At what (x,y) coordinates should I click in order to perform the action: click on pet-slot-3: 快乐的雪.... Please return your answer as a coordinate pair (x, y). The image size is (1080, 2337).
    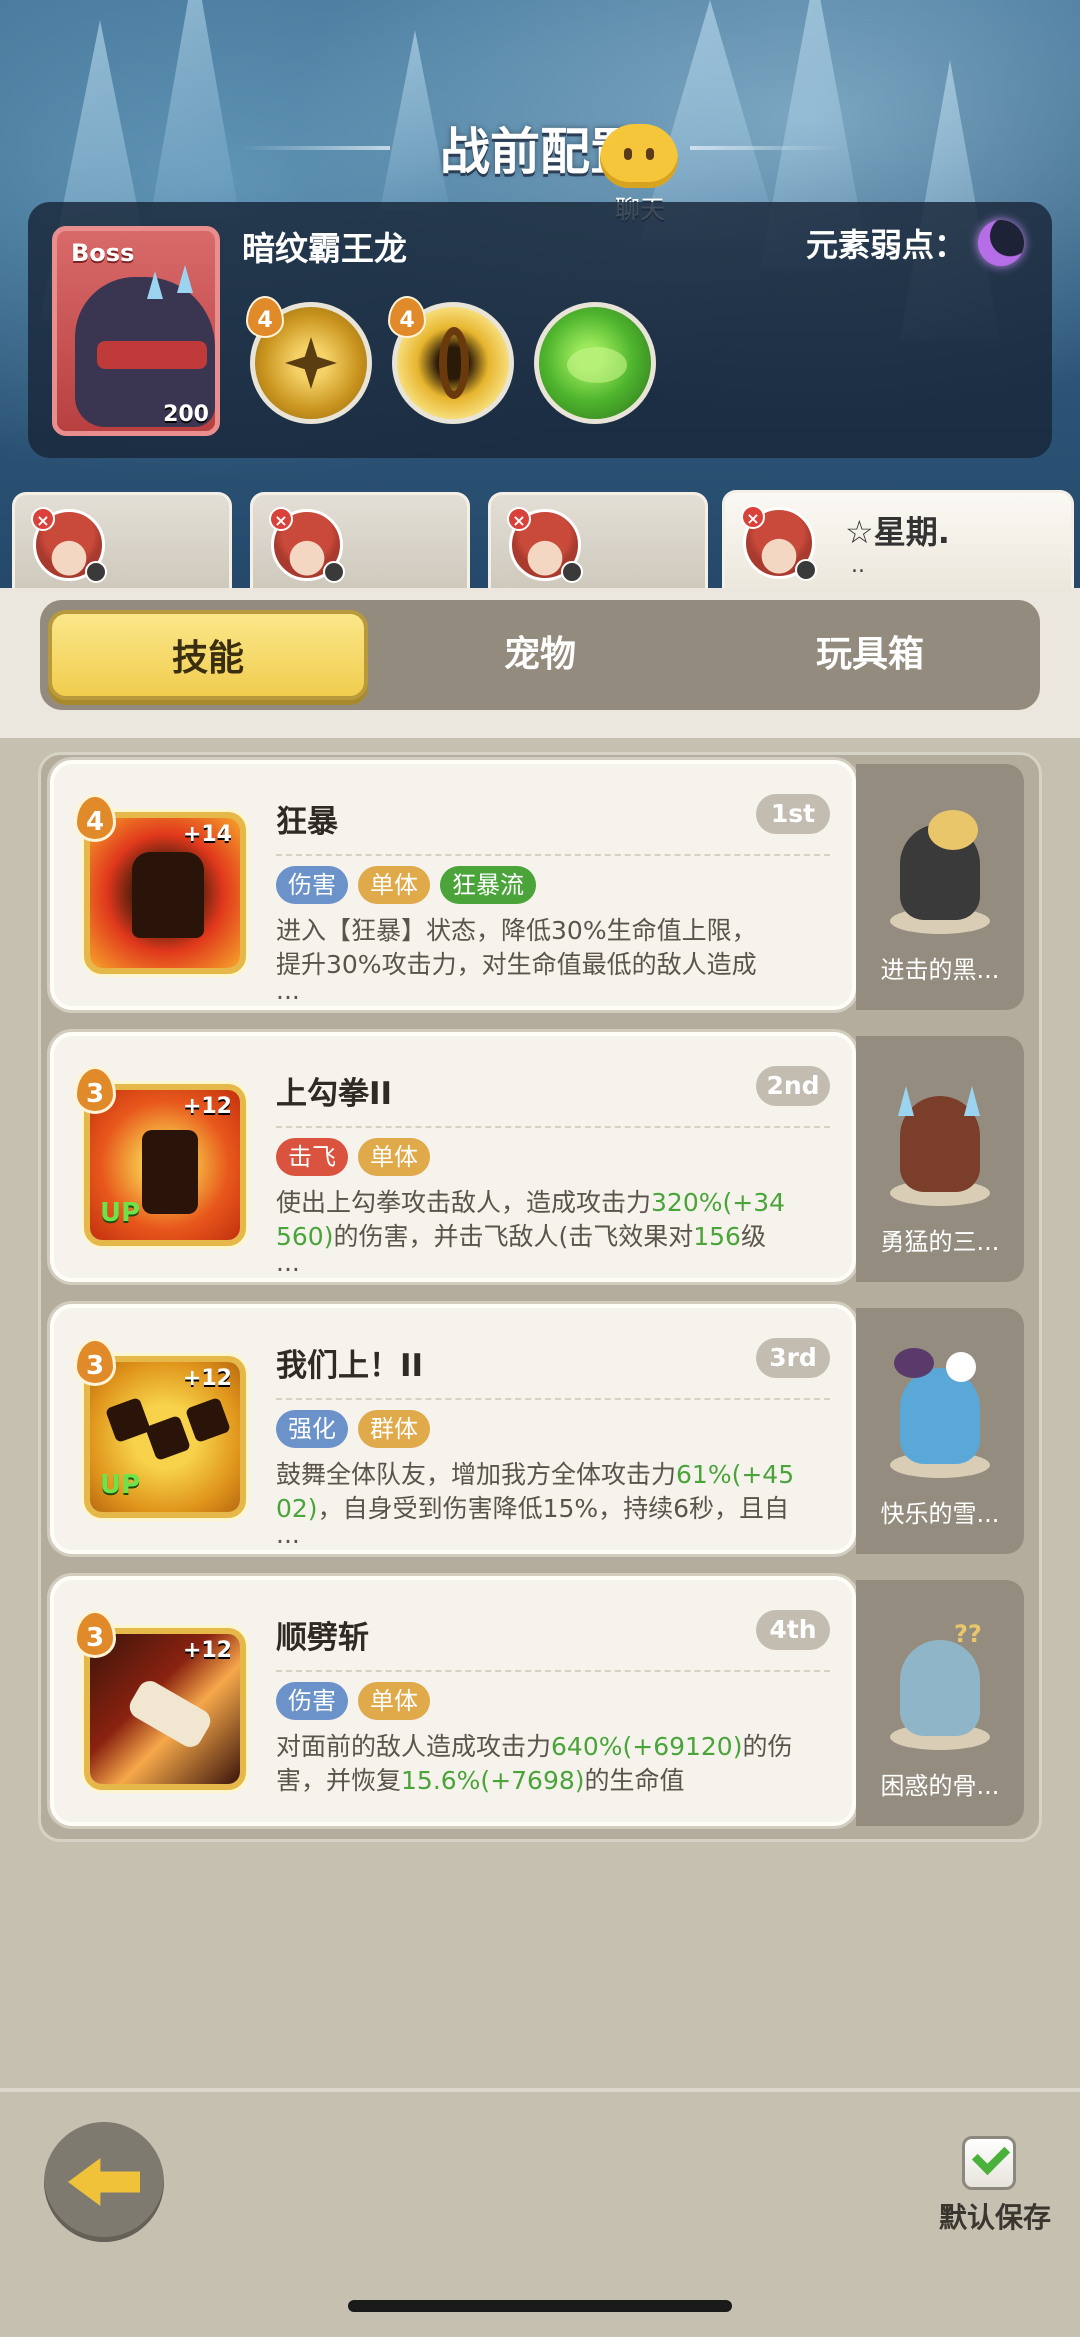
    Looking at the image, I should click on (940, 1431).